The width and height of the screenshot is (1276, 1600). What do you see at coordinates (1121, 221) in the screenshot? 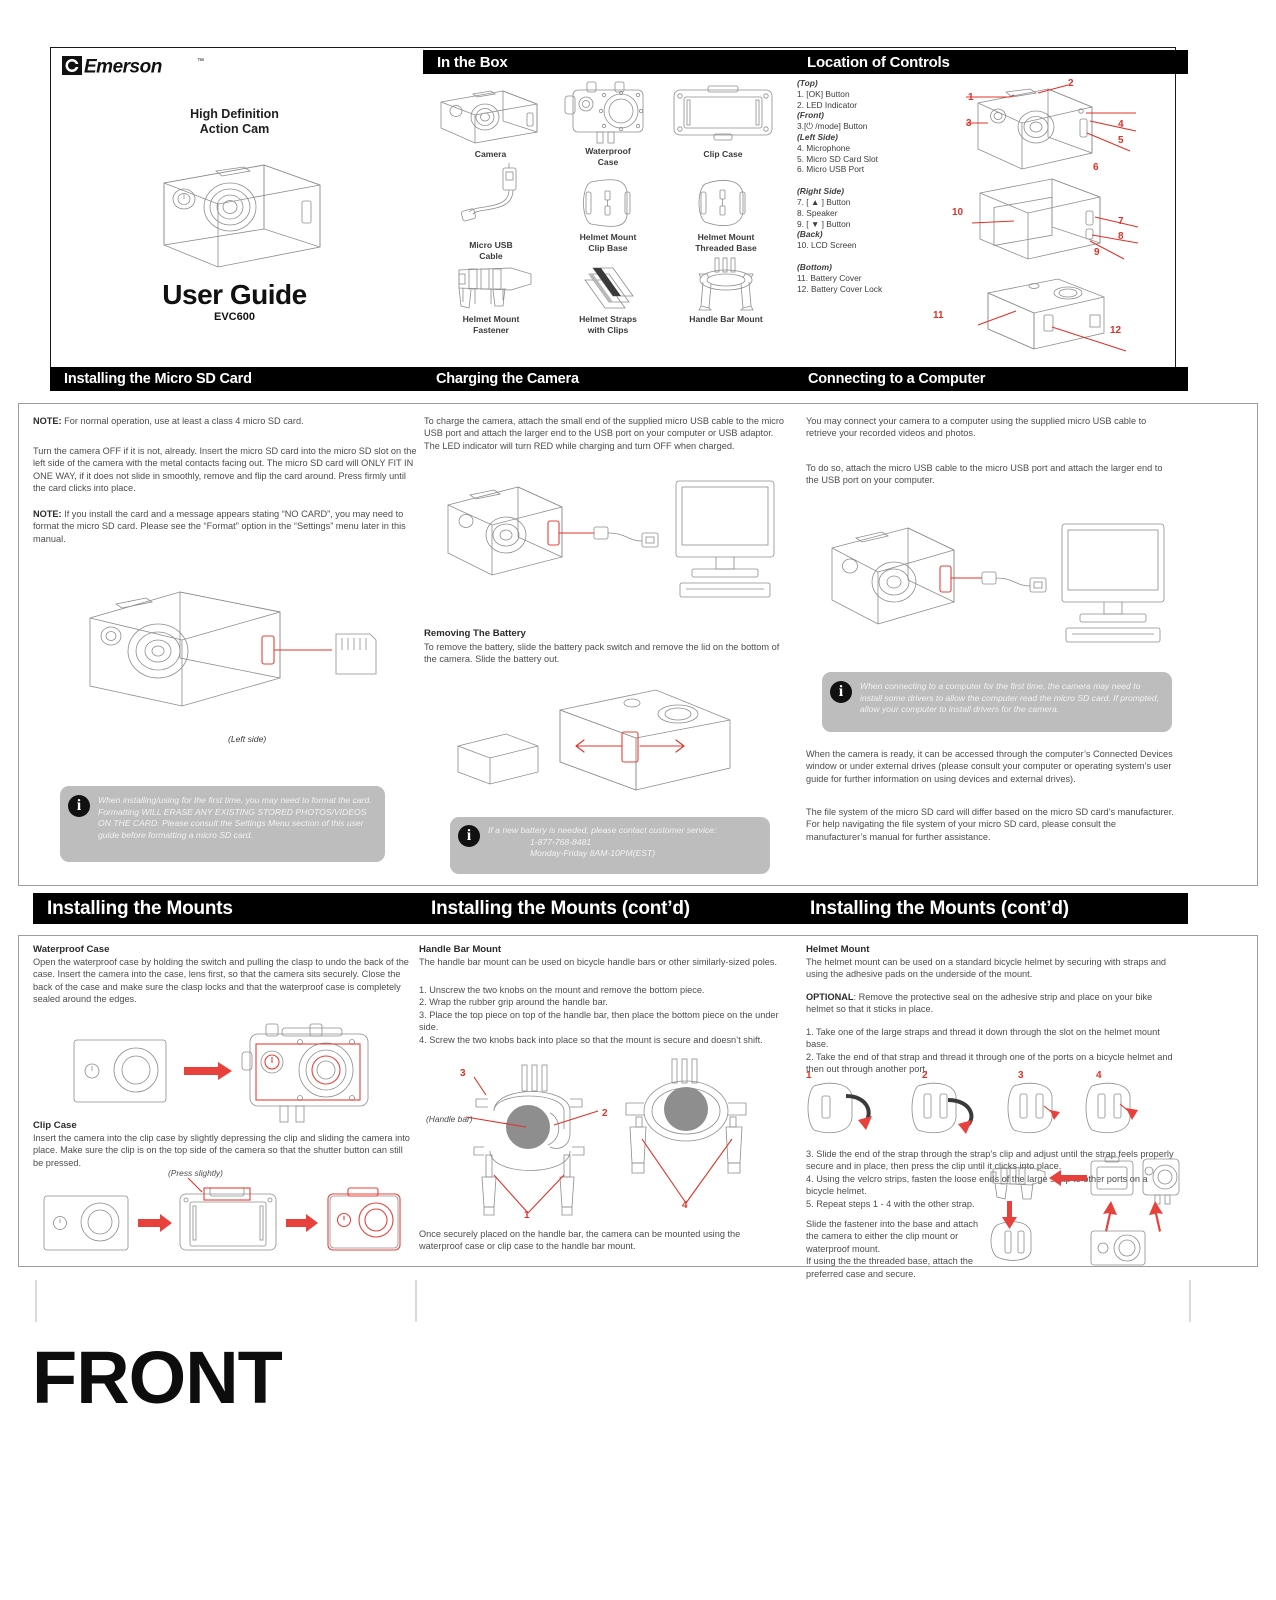
I see `controls-callout-7: 7` at bounding box center [1121, 221].